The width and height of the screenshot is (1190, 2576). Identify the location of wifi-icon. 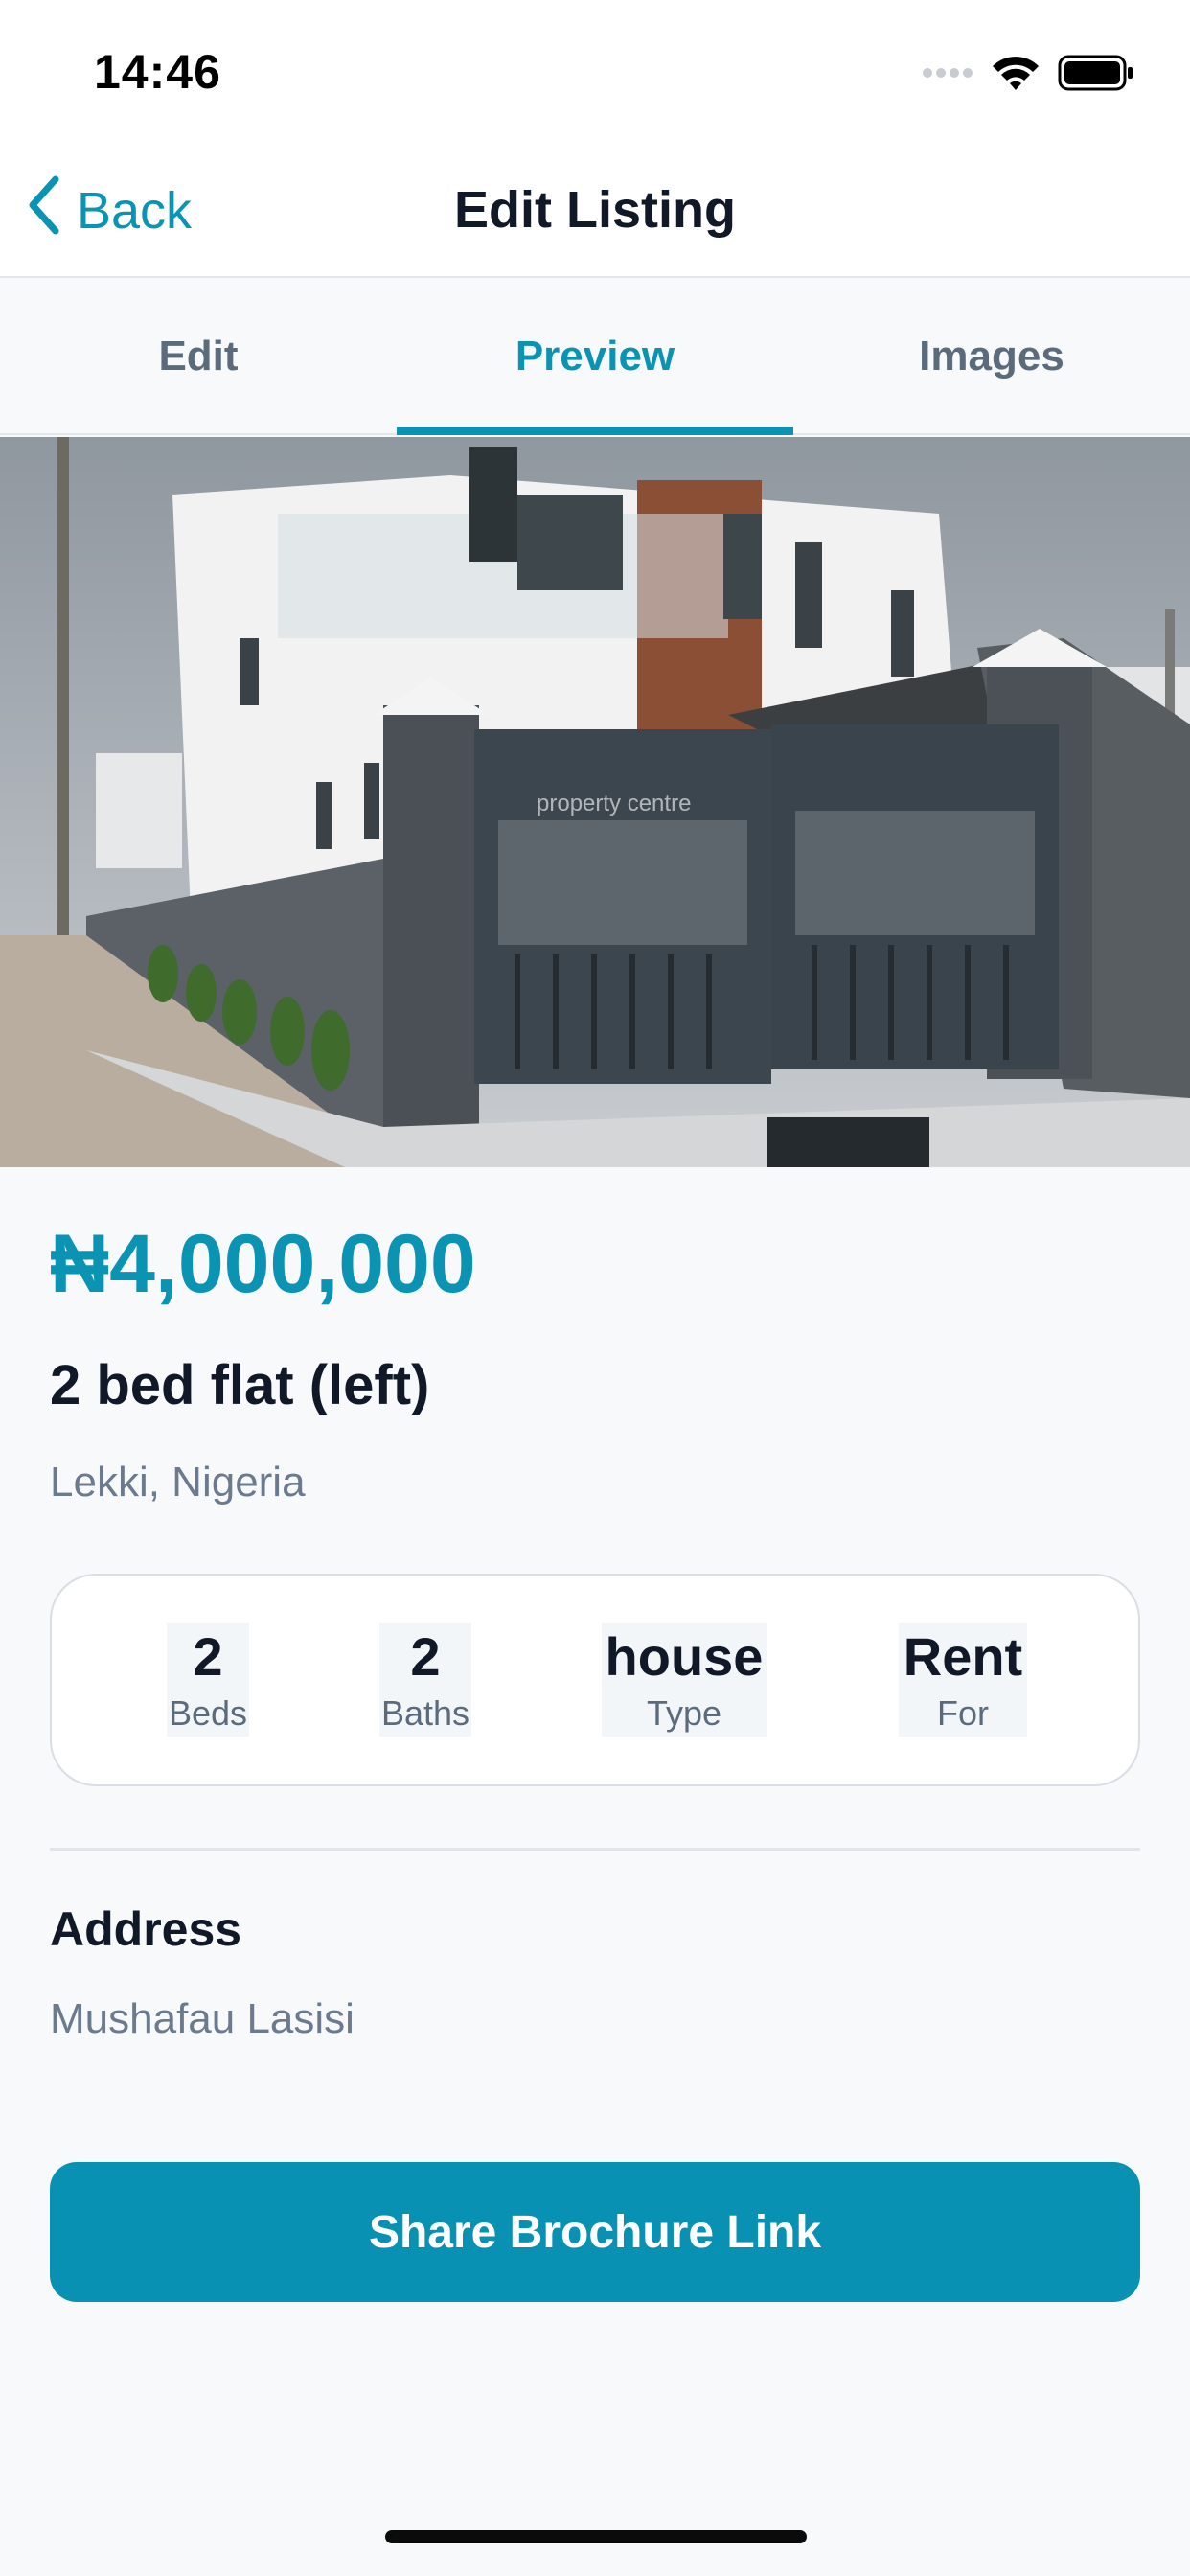
(1016, 75).